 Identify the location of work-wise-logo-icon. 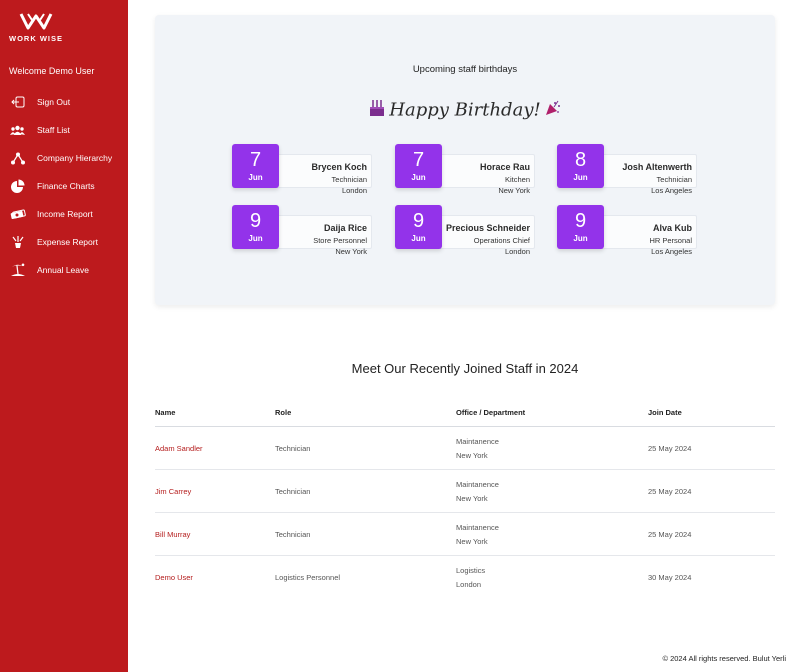
(36, 21).